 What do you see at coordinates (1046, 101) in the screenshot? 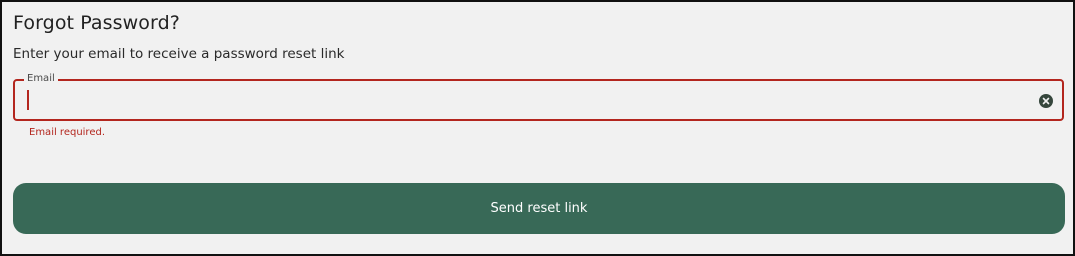
I see `clear-icon` at bounding box center [1046, 101].